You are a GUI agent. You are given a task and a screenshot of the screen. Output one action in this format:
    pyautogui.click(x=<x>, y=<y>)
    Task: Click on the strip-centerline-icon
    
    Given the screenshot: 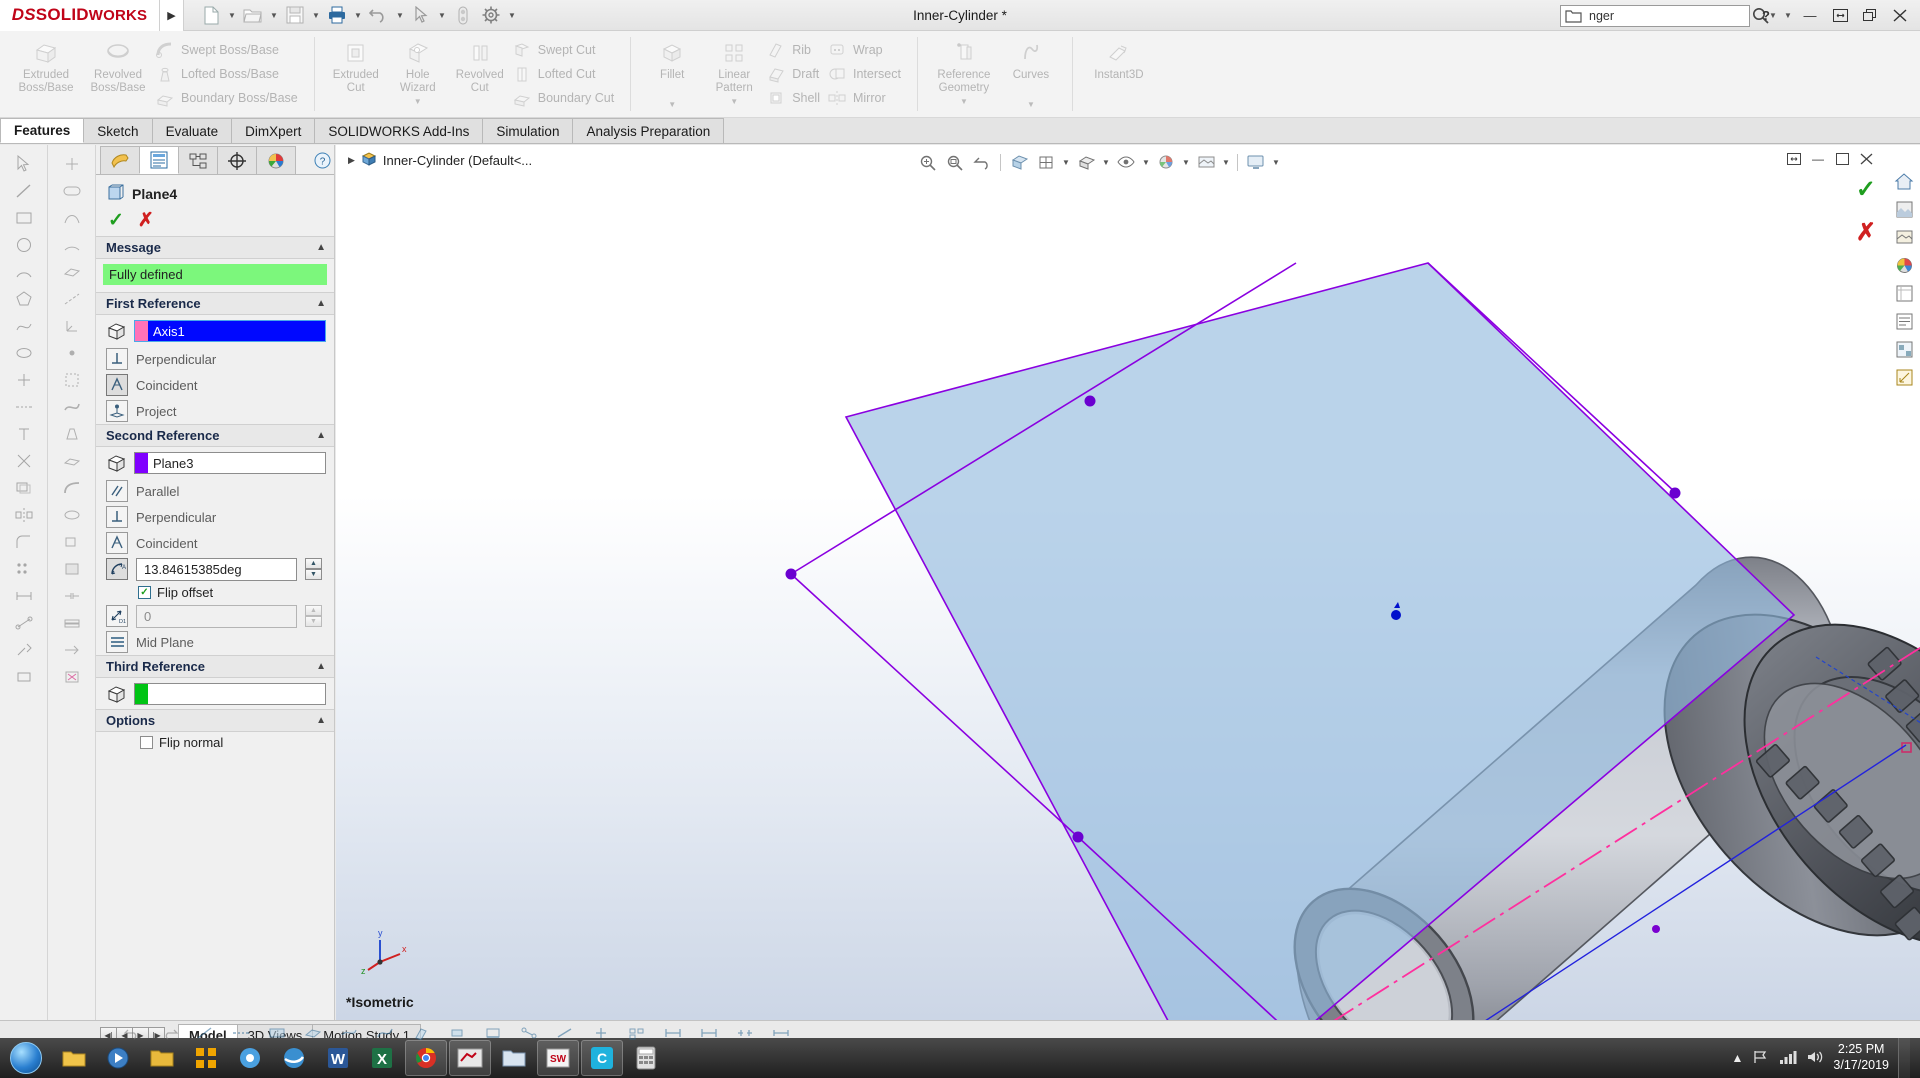 What is the action you would take?
    pyautogui.click(x=241, y=1033)
    